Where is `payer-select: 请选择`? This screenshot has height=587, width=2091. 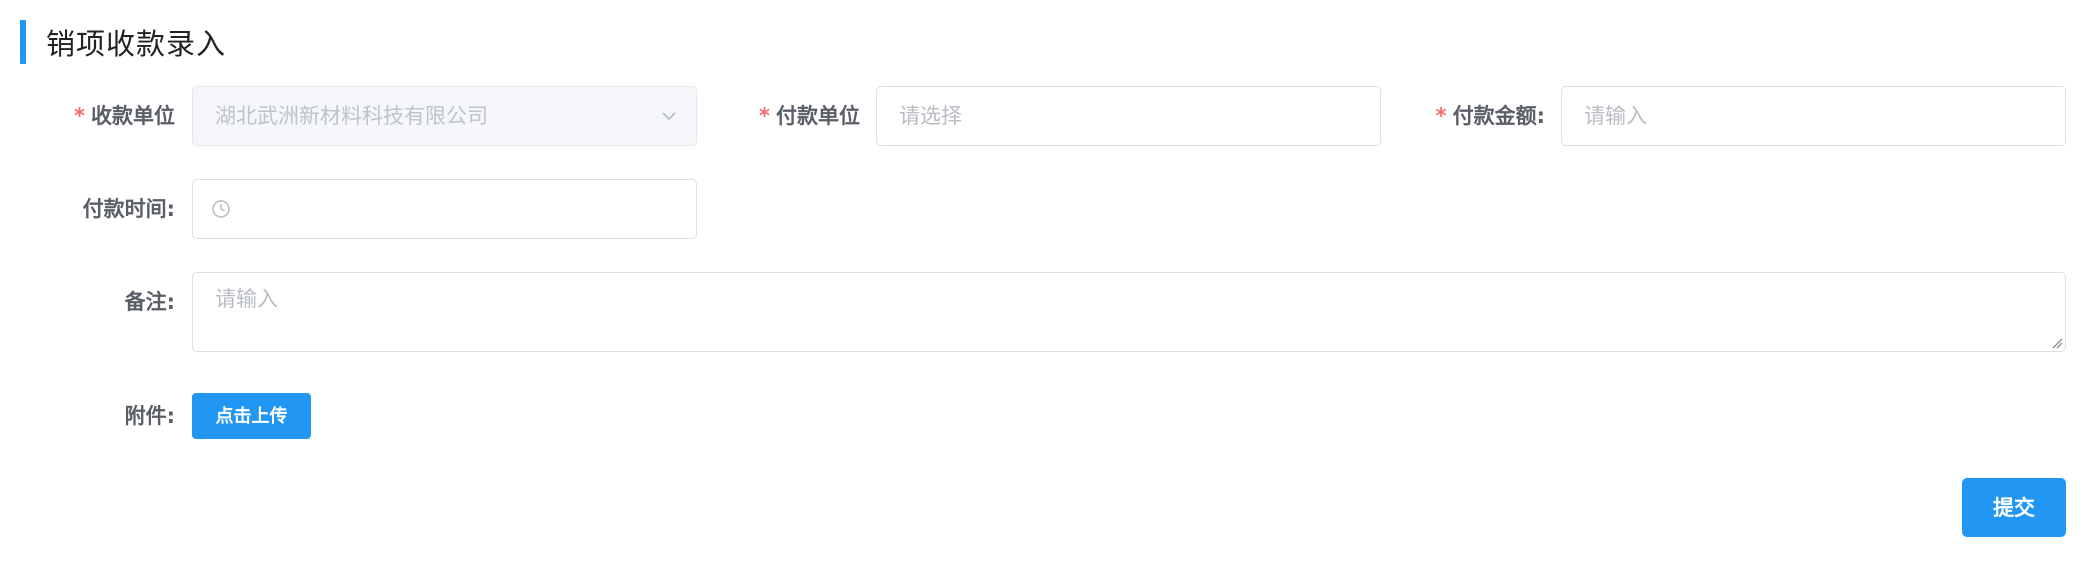 payer-select: 请选择 is located at coordinates (1128, 116).